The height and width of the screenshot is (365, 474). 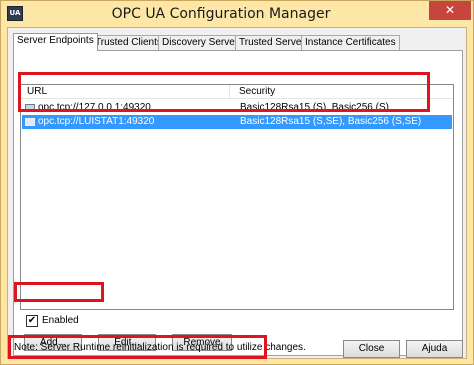 I want to click on endpoints-highlight-box, so click(x=224, y=92).